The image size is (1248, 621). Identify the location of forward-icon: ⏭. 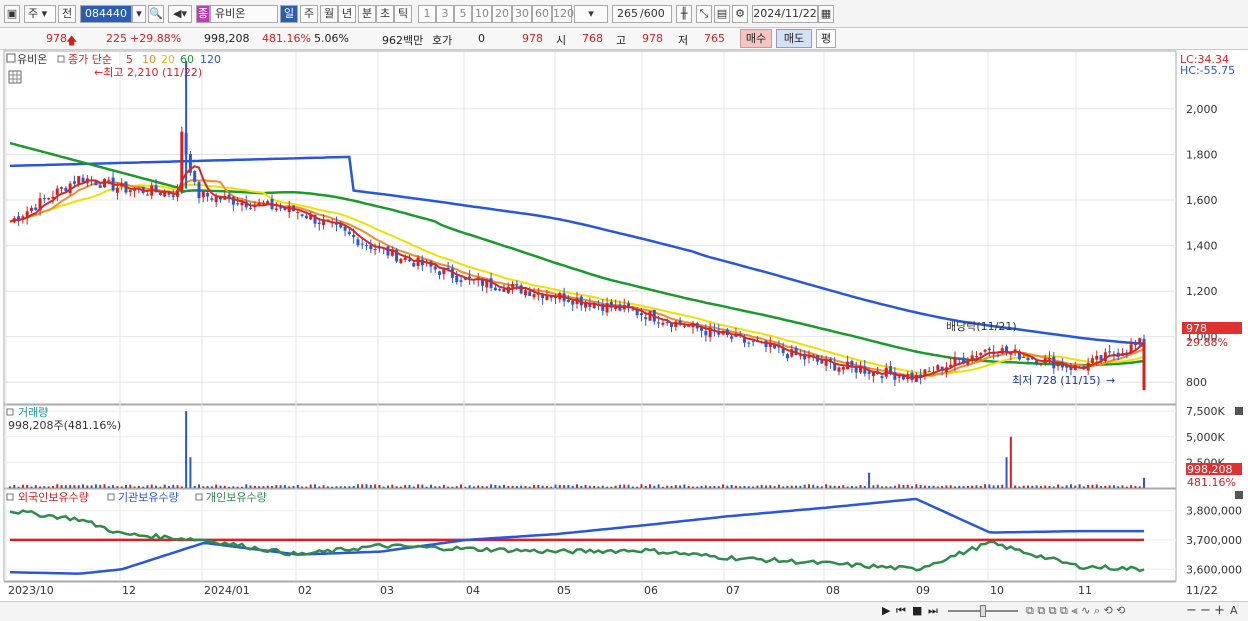
(933, 611).